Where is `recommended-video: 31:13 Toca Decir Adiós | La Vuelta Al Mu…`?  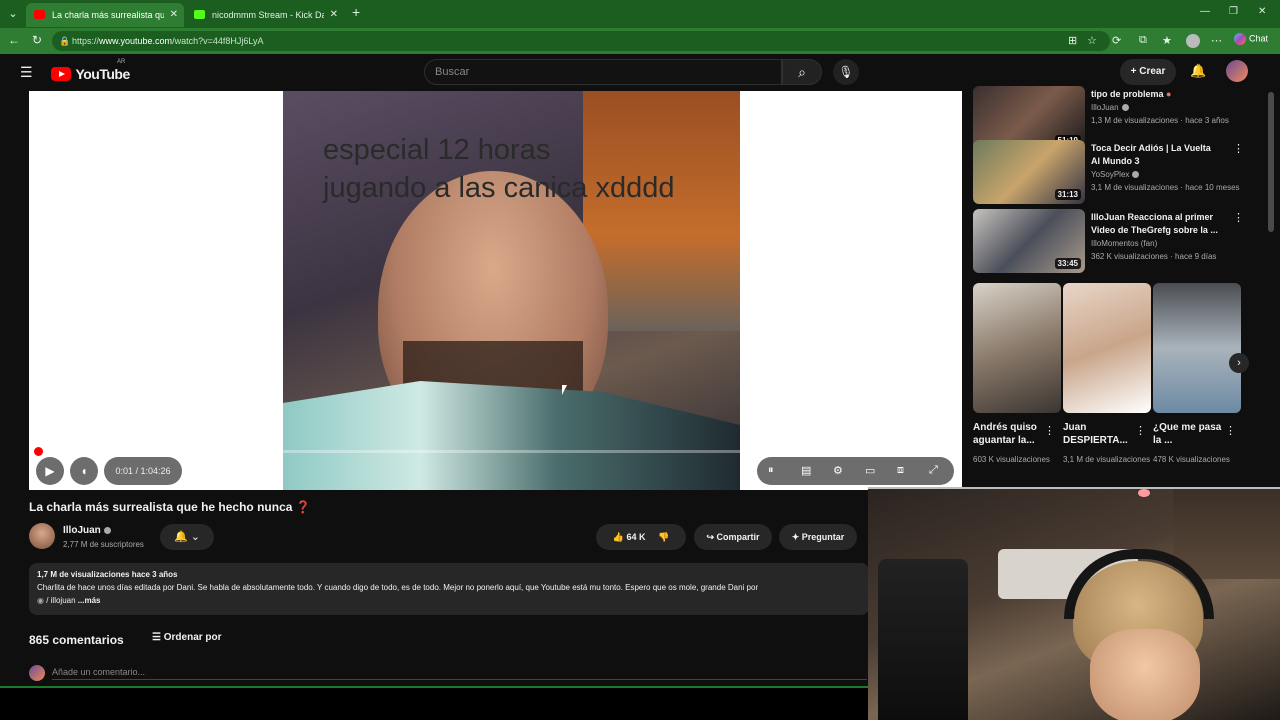
recommended-video: 31:13 Toca Decir Adiós | La Vuelta Al Mu… is located at coordinates (1118, 172).